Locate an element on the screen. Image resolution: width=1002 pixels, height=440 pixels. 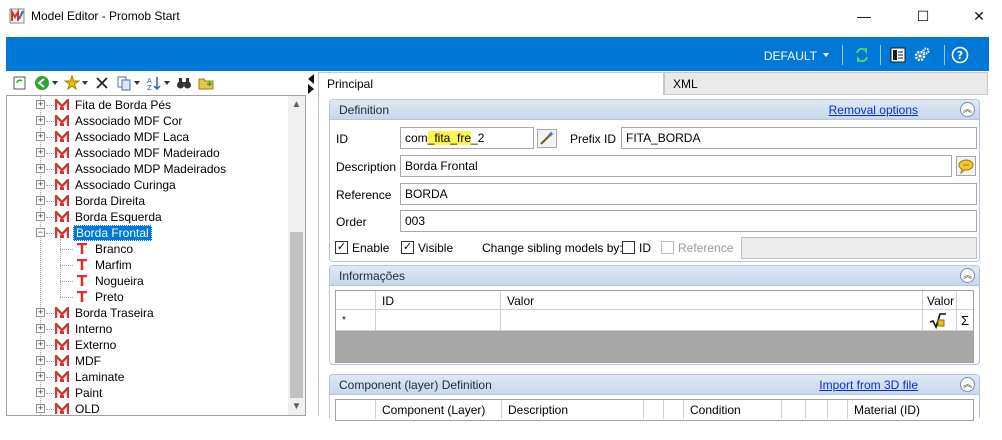
description-input: Borda Frontal is located at coordinates (676, 166).